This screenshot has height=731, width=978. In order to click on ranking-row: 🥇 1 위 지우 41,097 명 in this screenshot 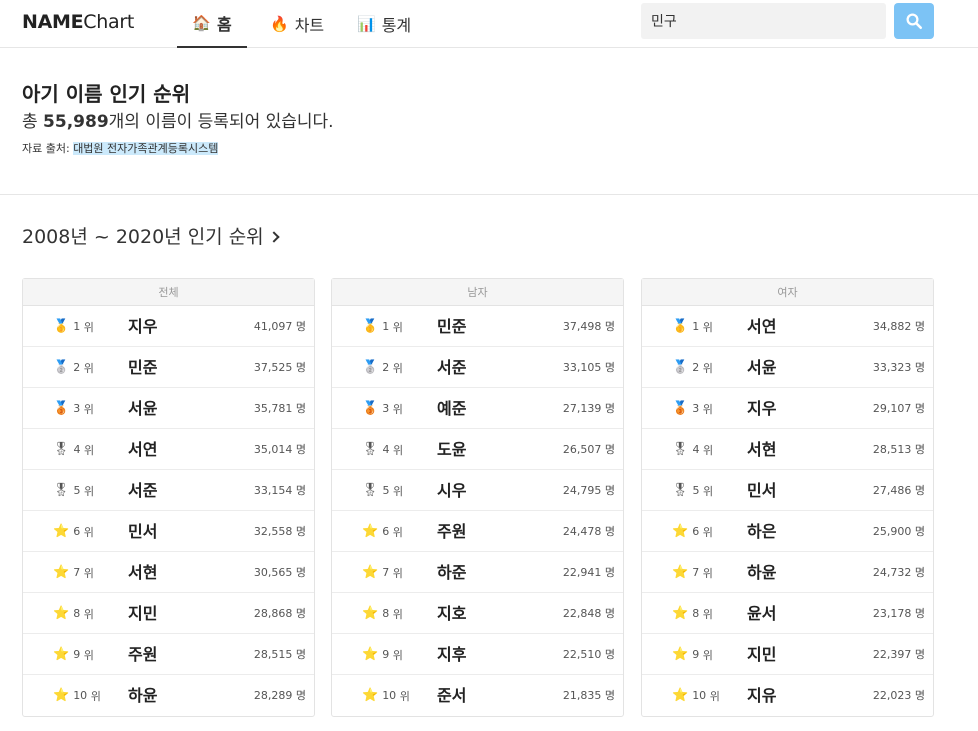, I will do `click(168, 326)`.